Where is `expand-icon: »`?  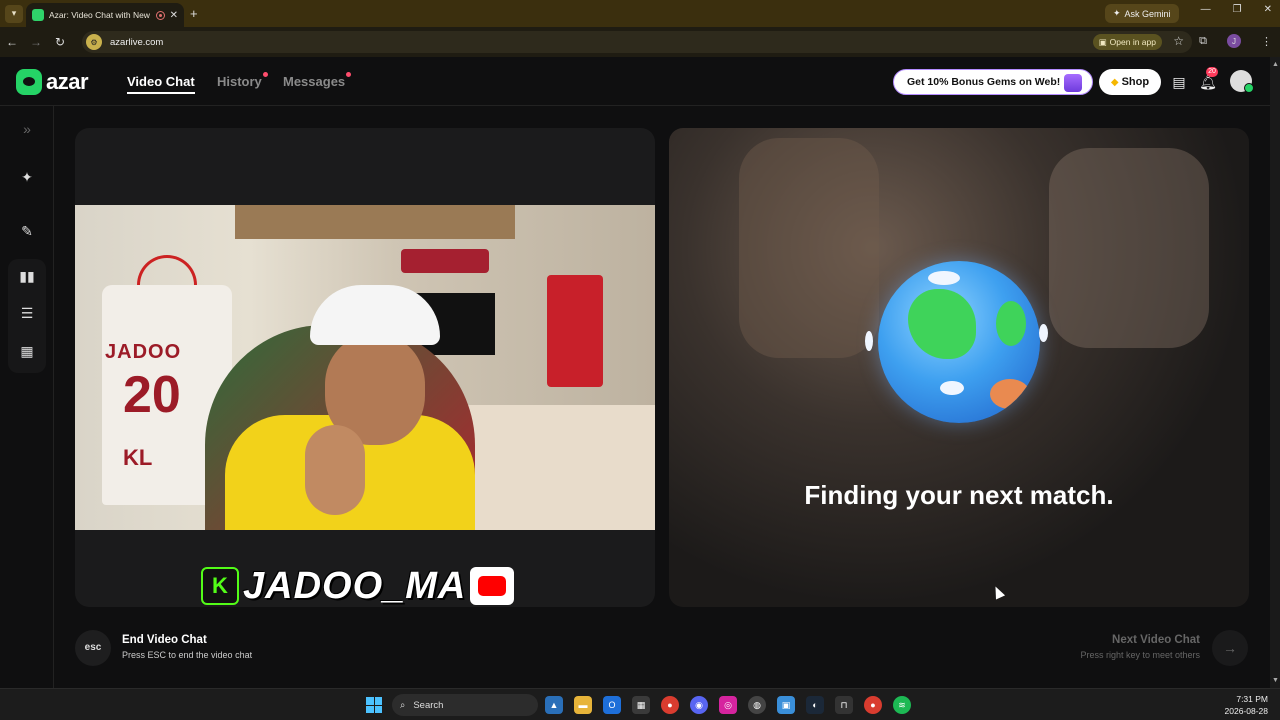
expand-icon: » is located at coordinates (27, 129).